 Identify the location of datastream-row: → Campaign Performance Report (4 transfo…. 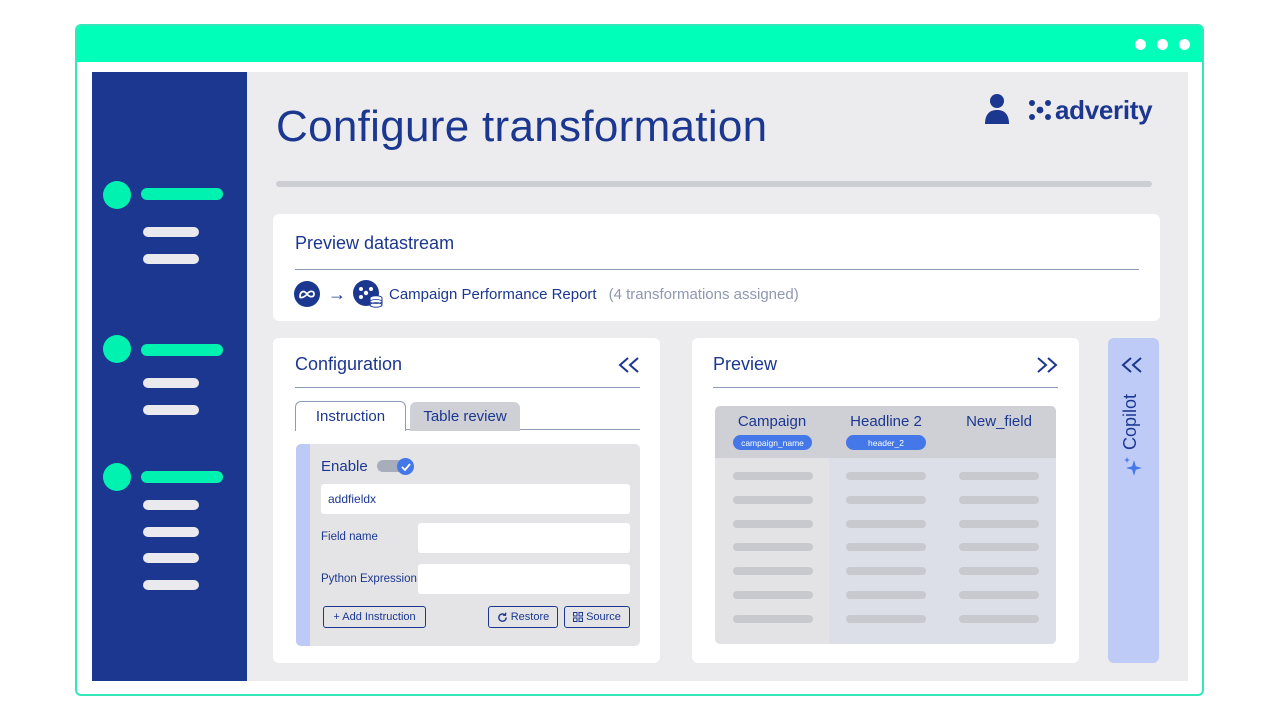
(546, 294).